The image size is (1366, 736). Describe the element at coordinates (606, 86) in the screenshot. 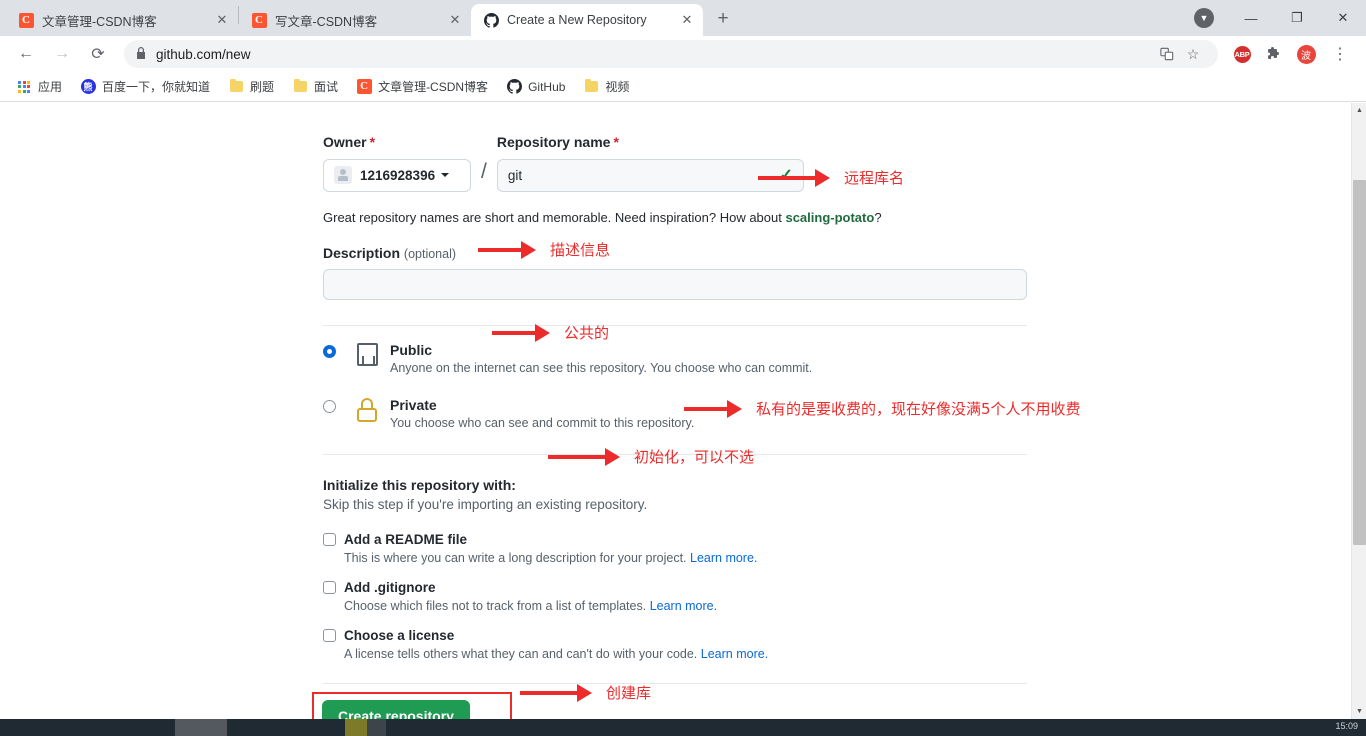

I see `bookmark-shipin: 视频` at that location.